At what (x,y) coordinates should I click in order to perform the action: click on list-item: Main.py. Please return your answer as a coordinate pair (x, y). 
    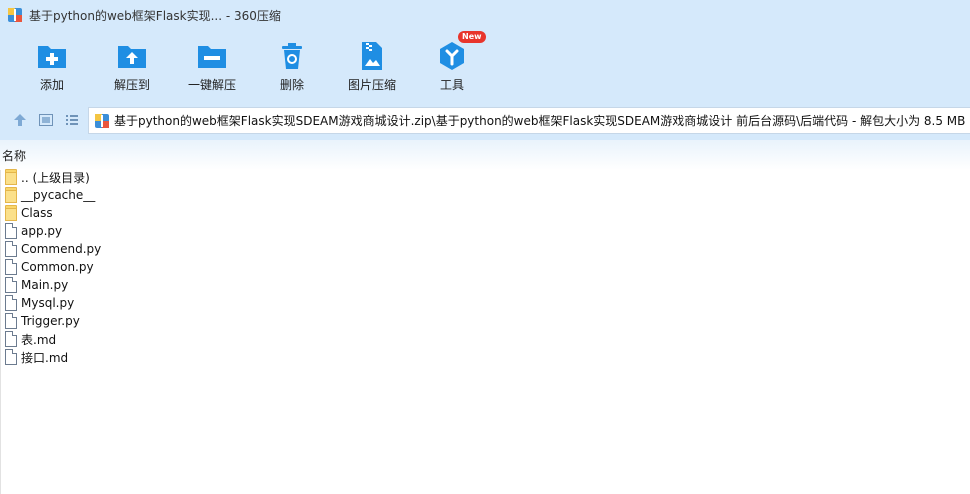
    Looking at the image, I should click on (485, 285).